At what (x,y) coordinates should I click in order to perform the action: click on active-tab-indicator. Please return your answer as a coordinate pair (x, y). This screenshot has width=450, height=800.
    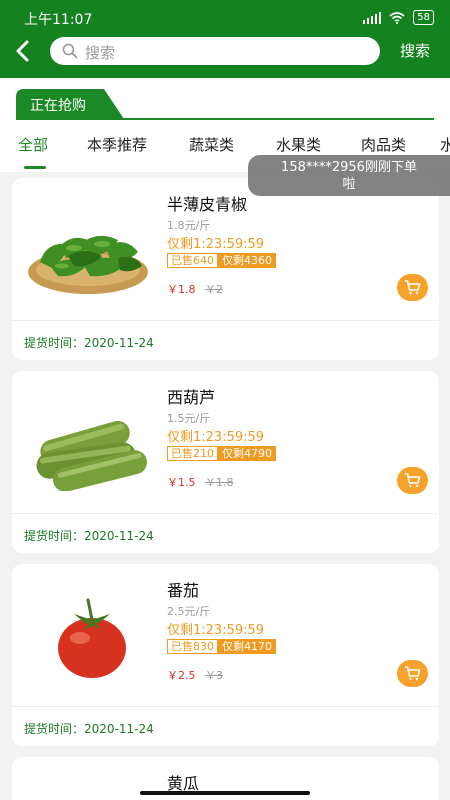
    Looking at the image, I should click on (35, 167).